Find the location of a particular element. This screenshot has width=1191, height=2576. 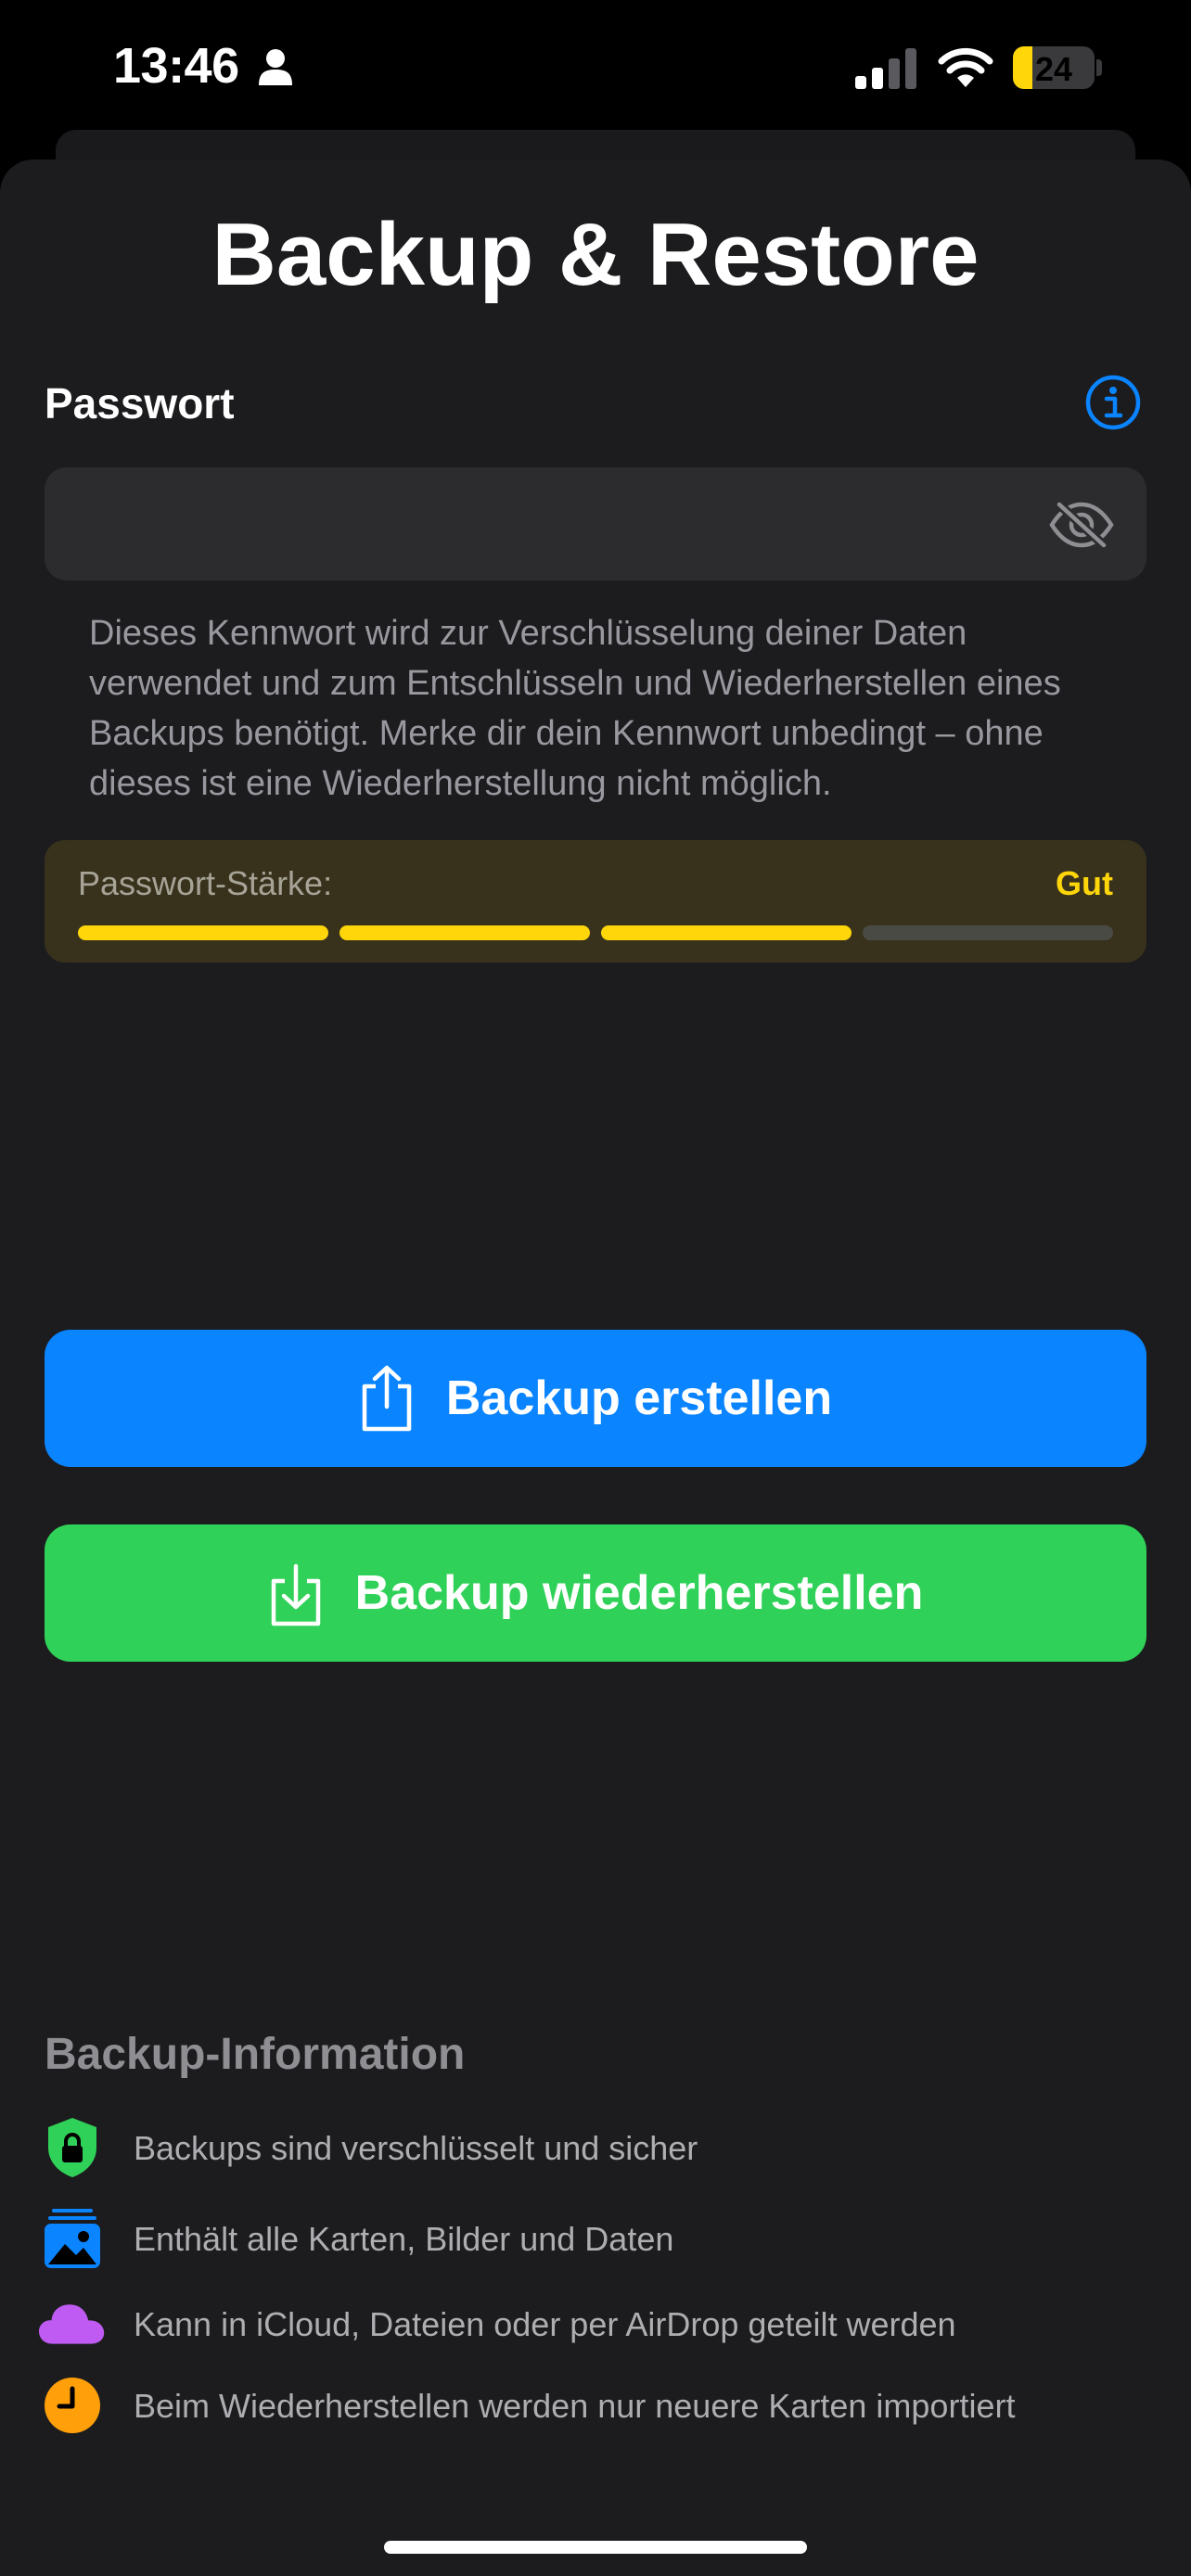

home-indicator is located at coordinates (595, 2547).